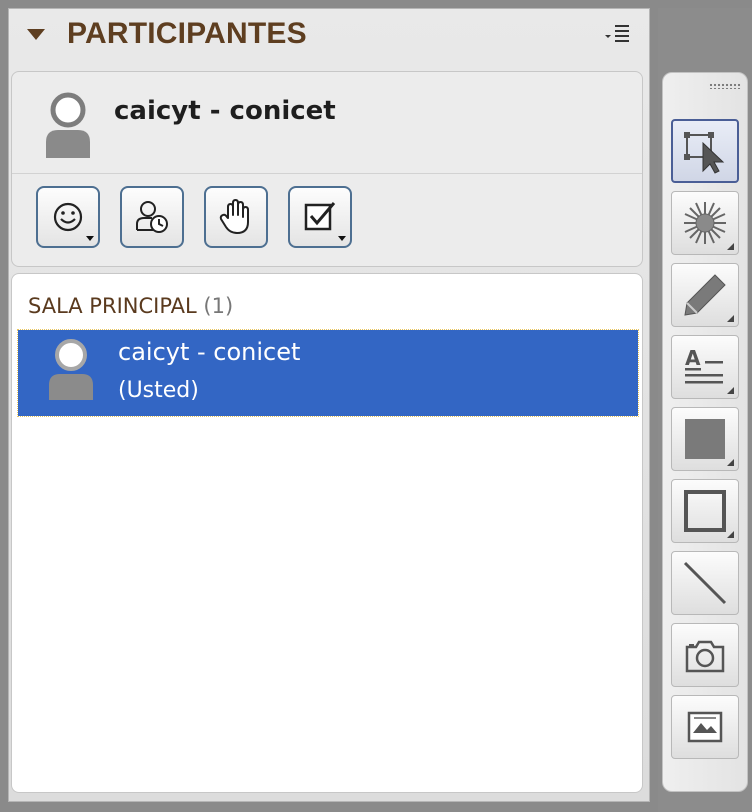 Image resolution: width=752 pixels, height=812 pixels. I want to click on text-lines-icon: A, so click(704, 365).